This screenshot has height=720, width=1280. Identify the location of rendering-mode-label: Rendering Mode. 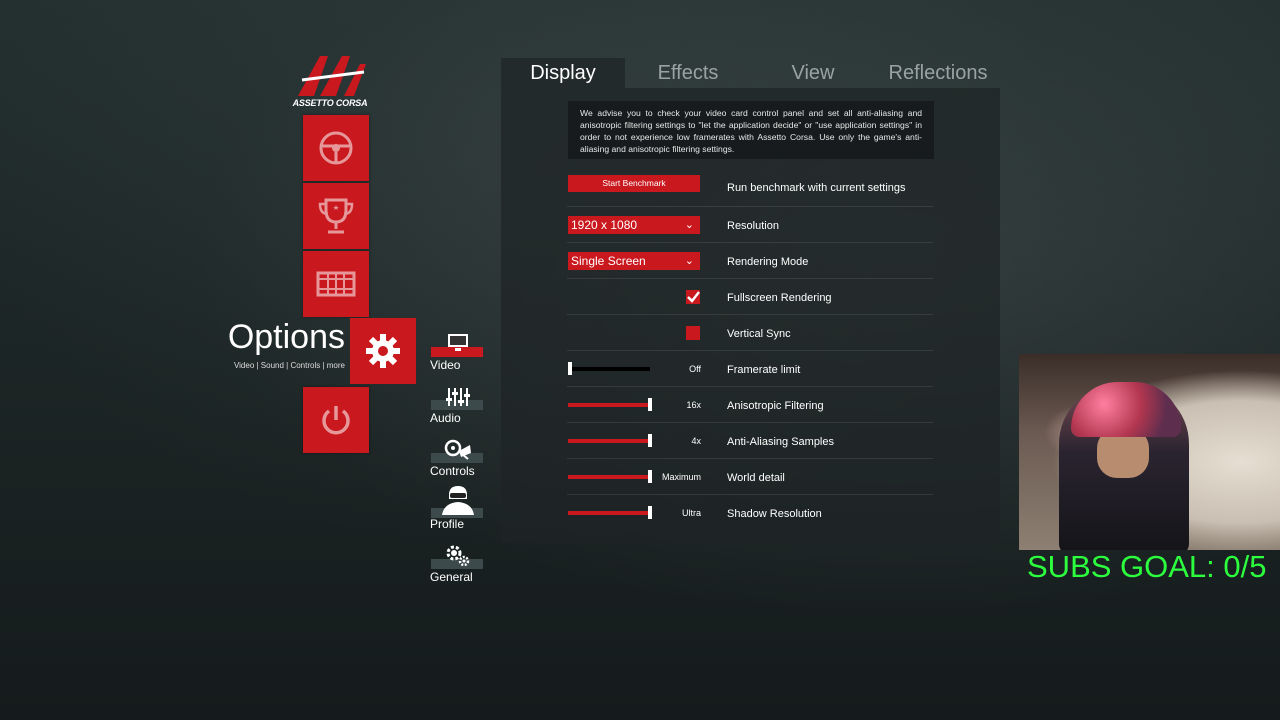
(768, 262).